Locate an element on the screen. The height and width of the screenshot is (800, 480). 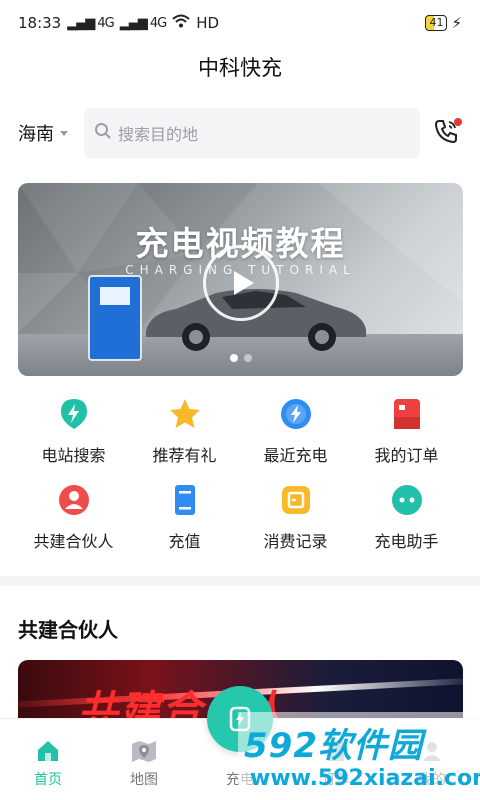
caret-down-icon is located at coordinates (64, 133).